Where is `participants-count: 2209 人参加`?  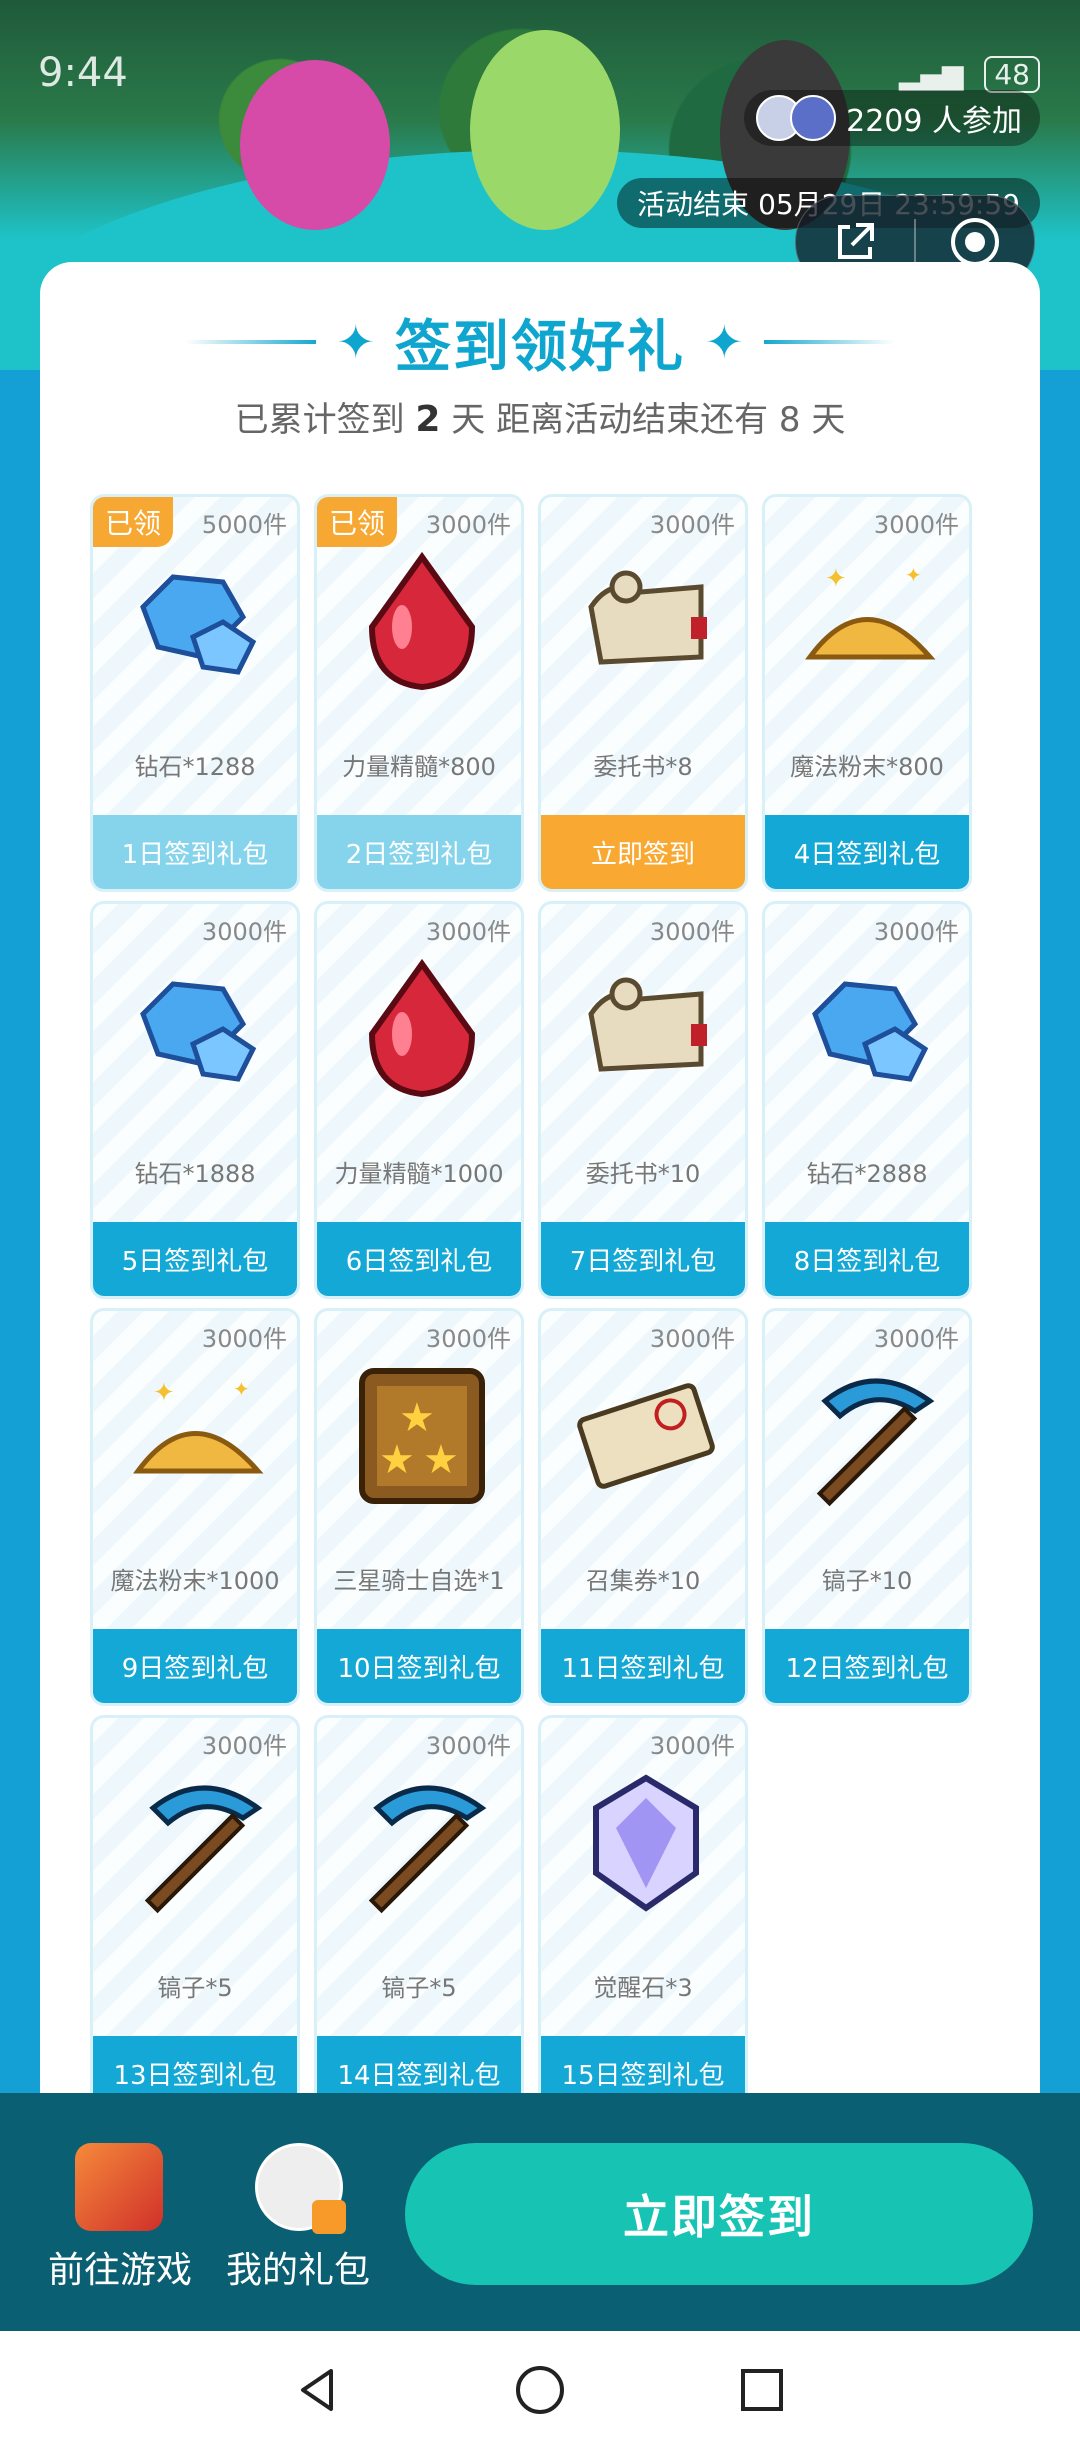 participants-count: 2209 人参加 is located at coordinates (934, 121).